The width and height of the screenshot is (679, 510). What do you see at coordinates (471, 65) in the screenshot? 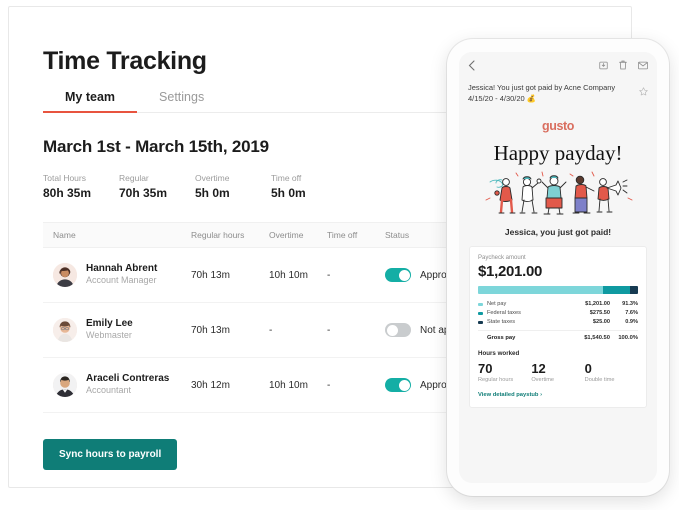
I see `chevron-left-icon` at bounding box center [471, 65].